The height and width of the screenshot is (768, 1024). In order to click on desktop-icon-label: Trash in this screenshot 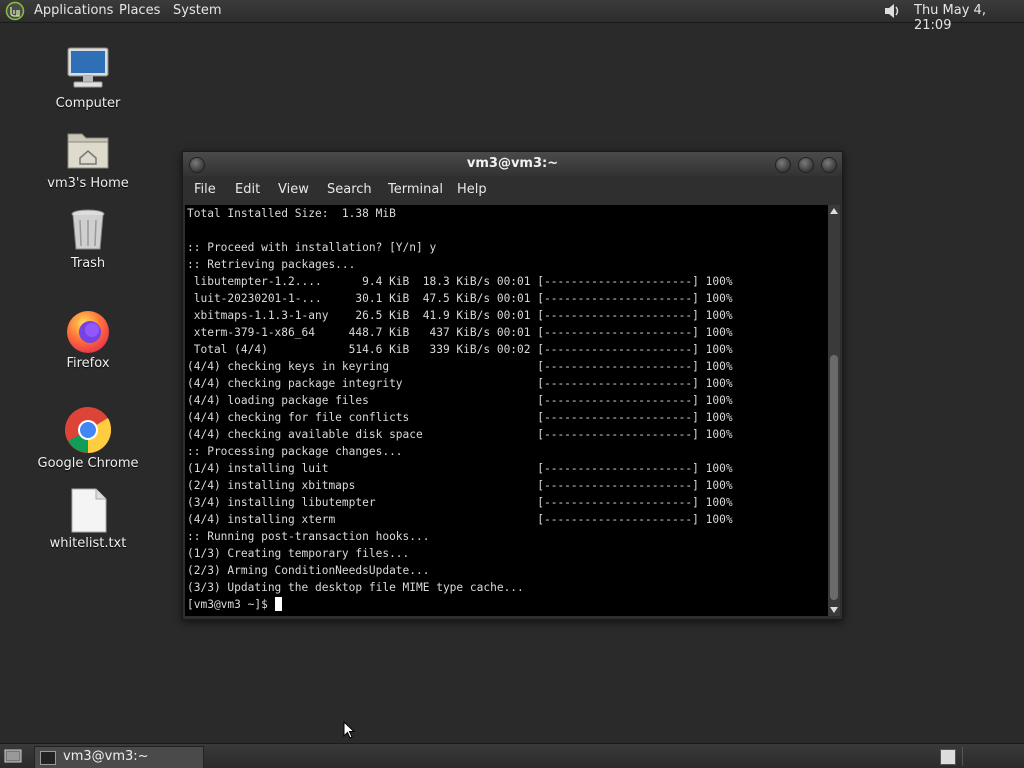, I will do `click(88, 263)`.